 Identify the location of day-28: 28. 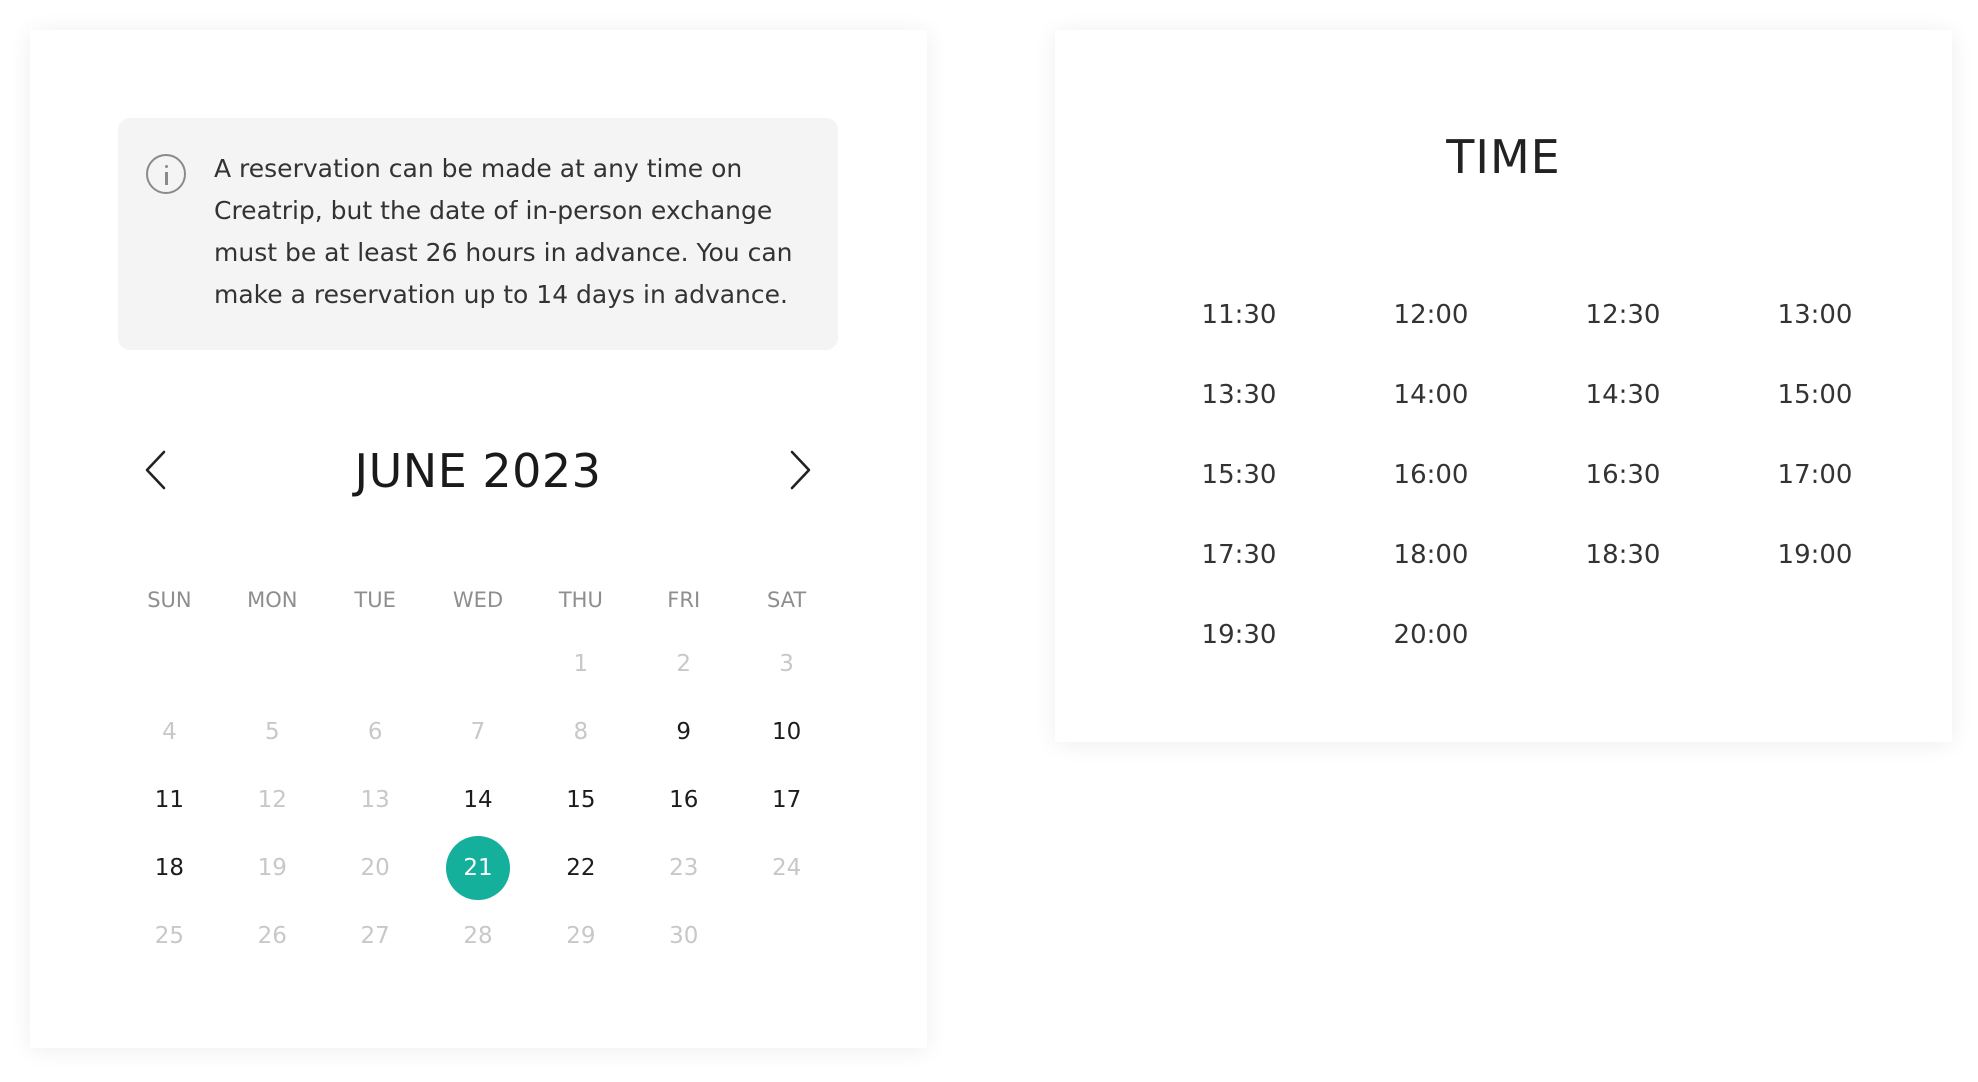
(478, 936).